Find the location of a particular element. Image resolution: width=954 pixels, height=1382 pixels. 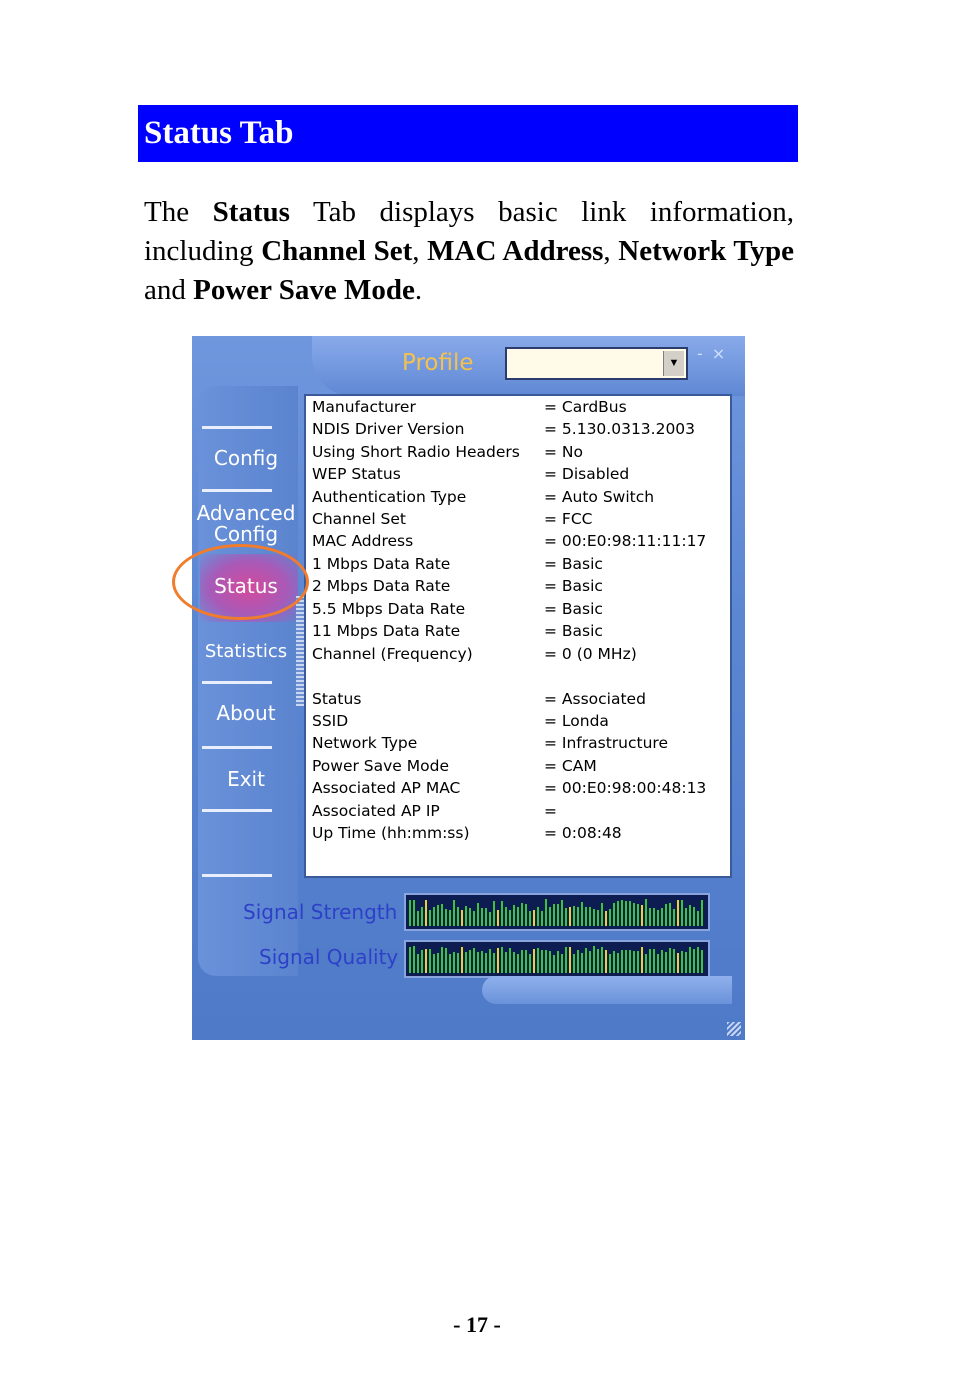

info-row: Up Time (hh:mm:ss) = 0:08:48 is located at coordinates (467, 833).